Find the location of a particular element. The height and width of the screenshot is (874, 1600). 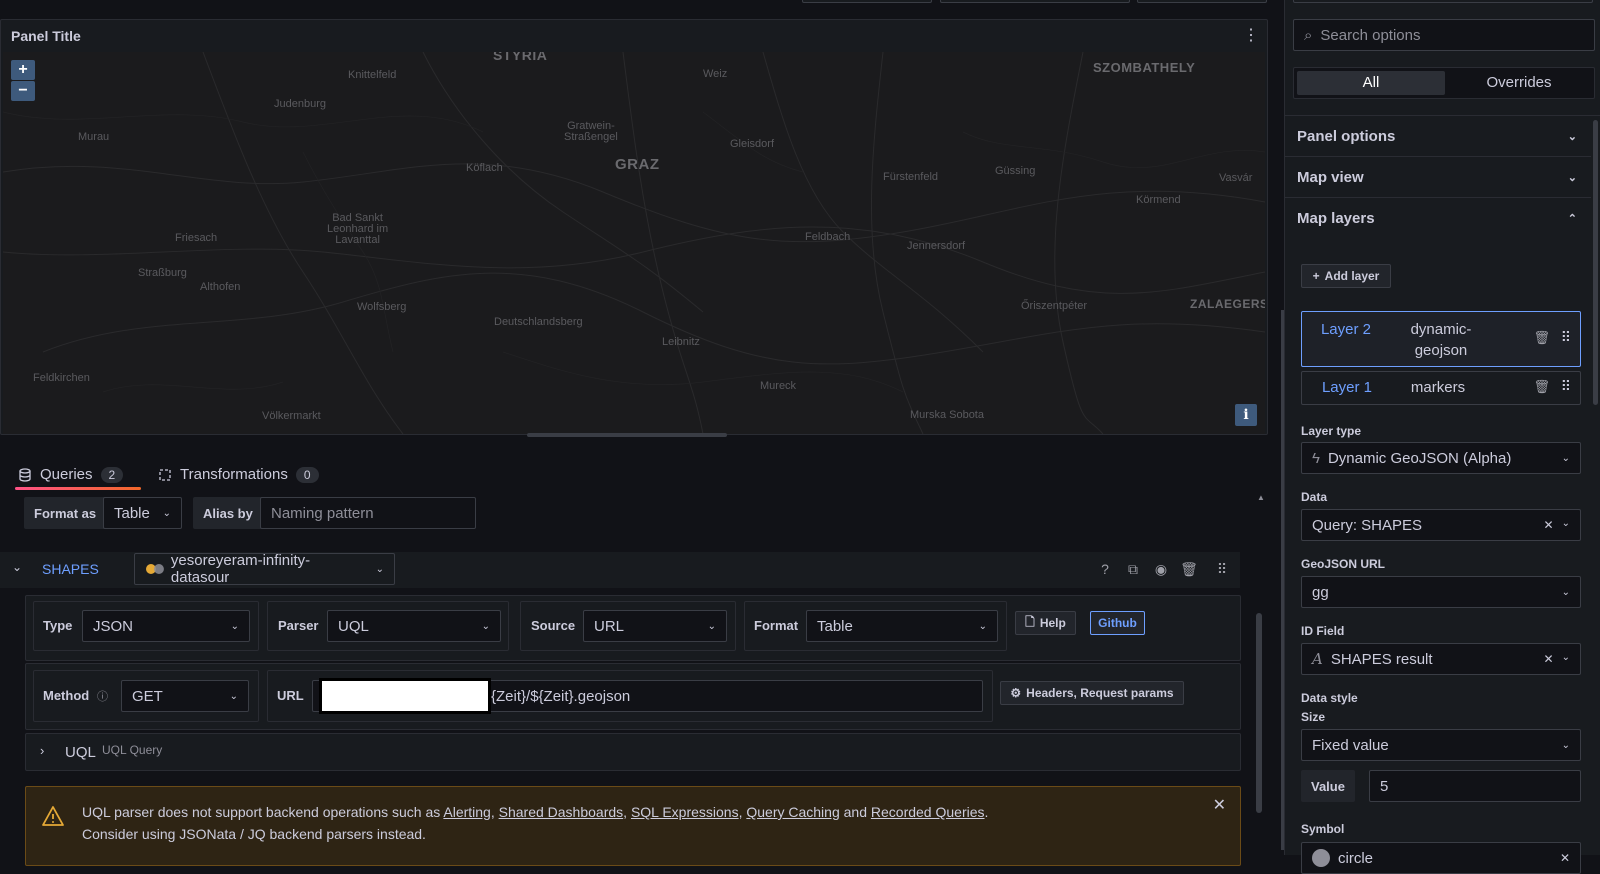

options-pane-top-edge is located at coordinates (1443, 1).